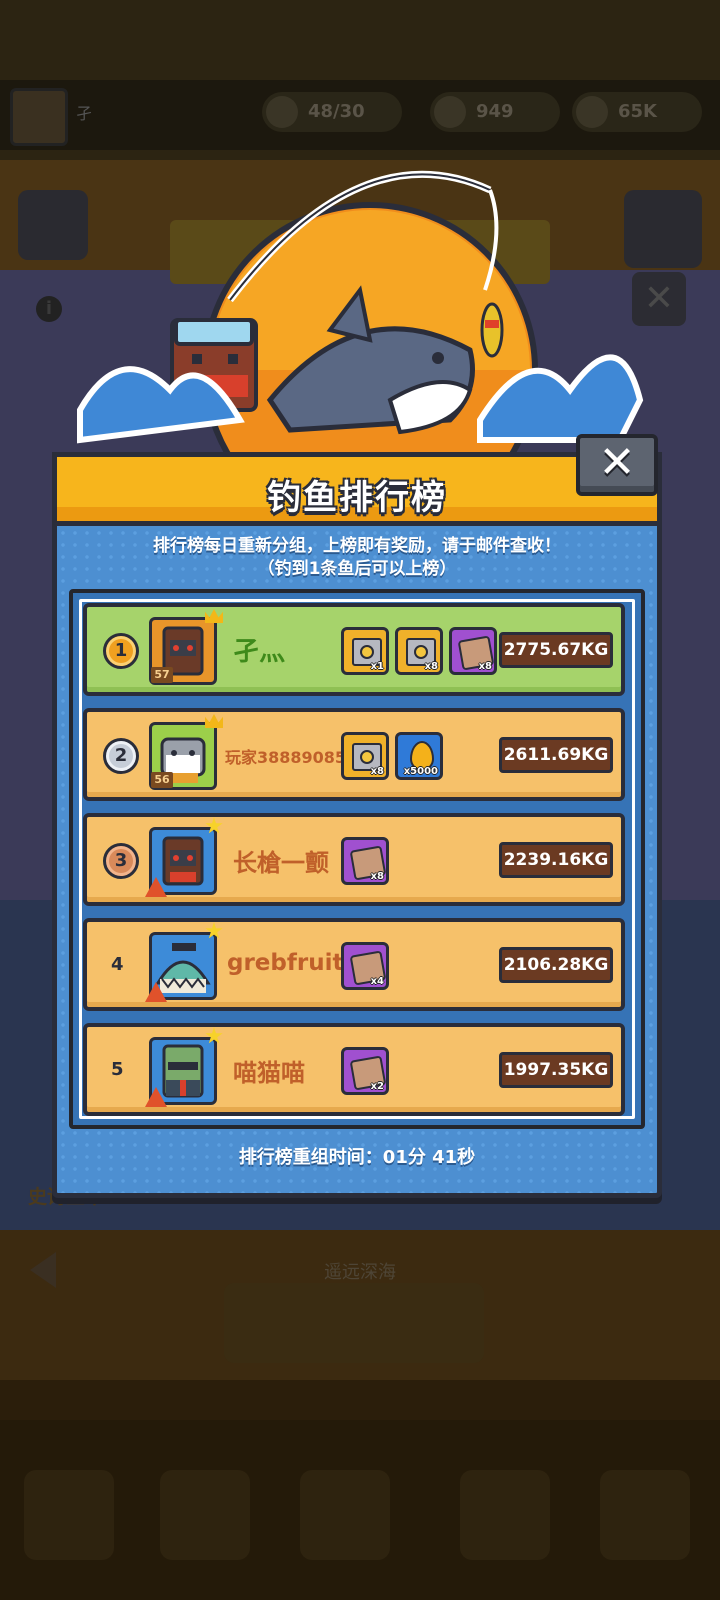 The width and height of the screenshot is (720, 1600). Describe the element at coordinates (357, 498) in the screenshot. I see `panel-title: 钓鱼排行榜` at that location.